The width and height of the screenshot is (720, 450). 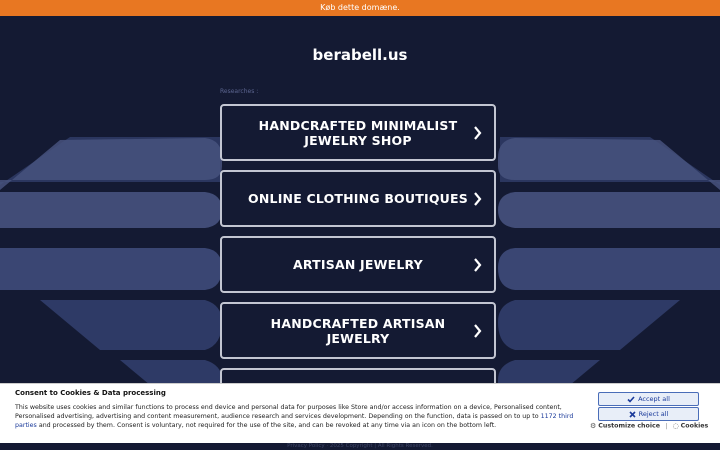 What do you see at coordinates (654, 399) in the screenshot?
I see `accept-all-label: Accept all` at bounding box center [654, 399].